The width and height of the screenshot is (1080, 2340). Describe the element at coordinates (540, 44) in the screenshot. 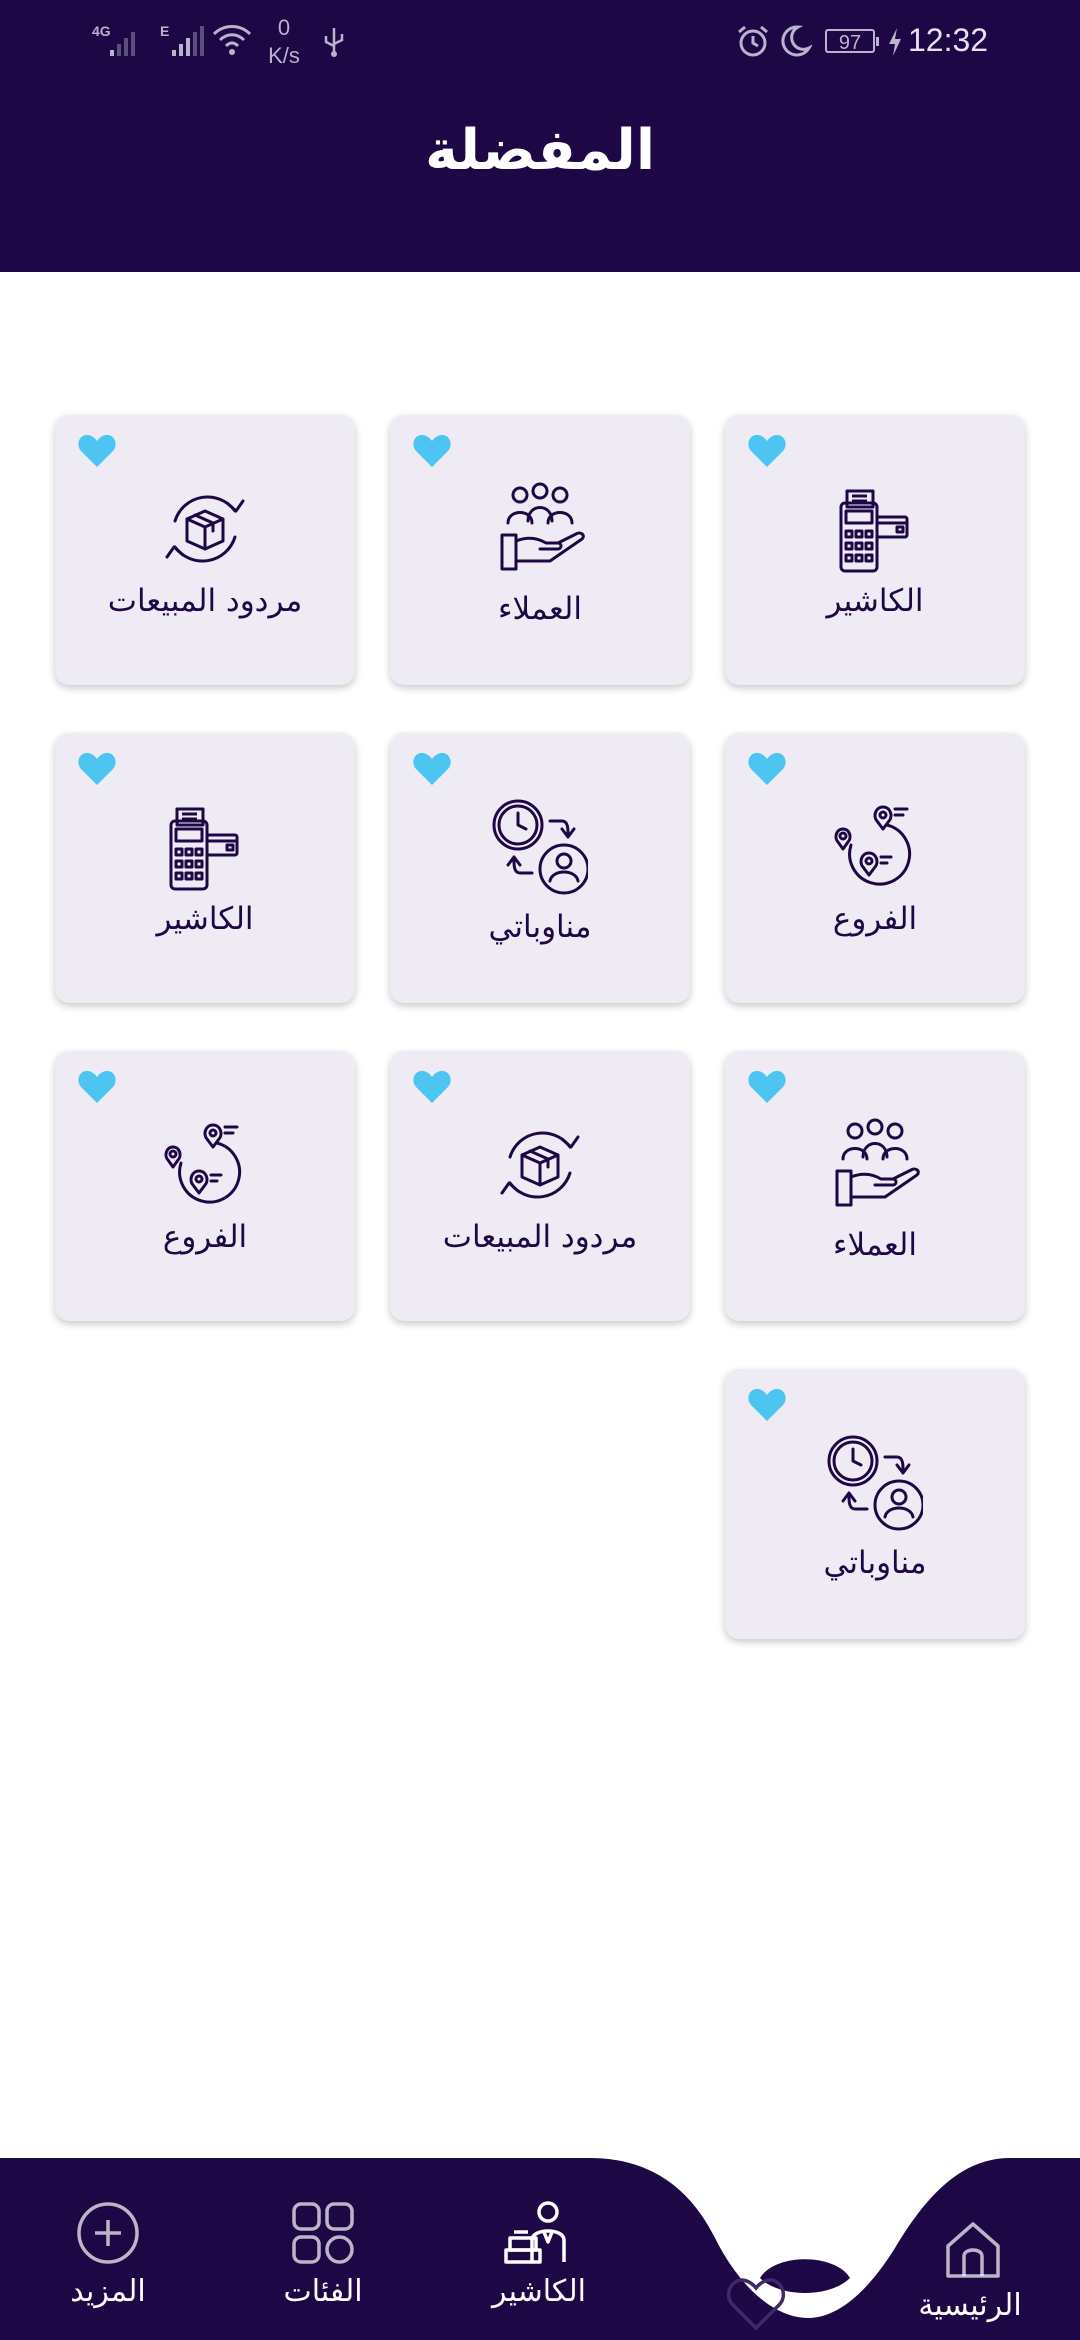

I see `status-bar: 4G E 0 K/s 97 12:32` at that location.